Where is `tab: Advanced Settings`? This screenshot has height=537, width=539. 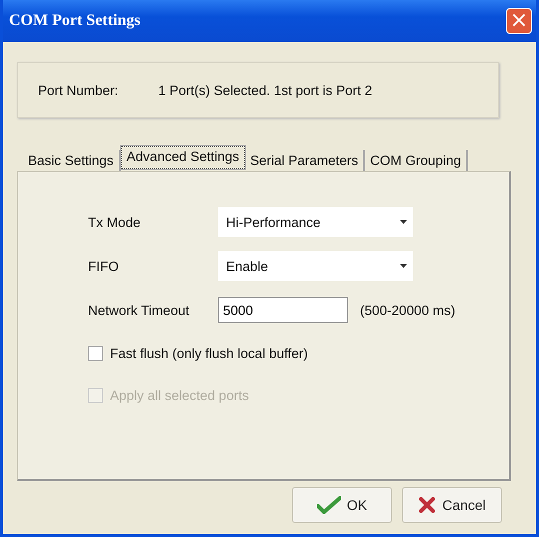
tab: Advanced Settings is located at coordinates (183, 157).